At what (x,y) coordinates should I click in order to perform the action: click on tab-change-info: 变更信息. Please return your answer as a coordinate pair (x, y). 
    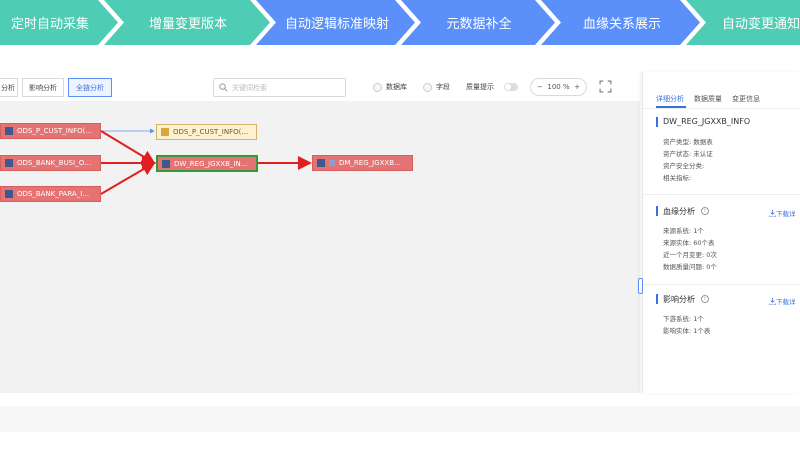
    Looking at the image, I should click on (746, 99).